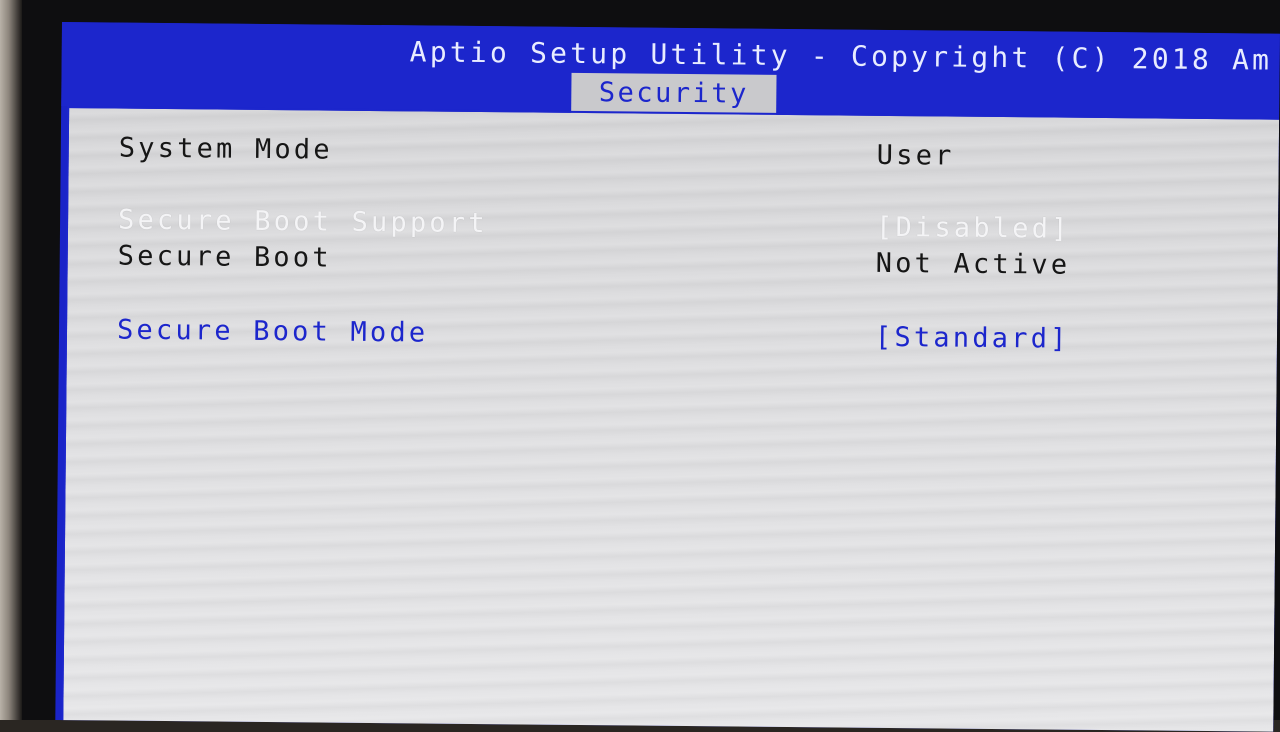  I want to click on monitor-bezel-left, so click(11, 360).